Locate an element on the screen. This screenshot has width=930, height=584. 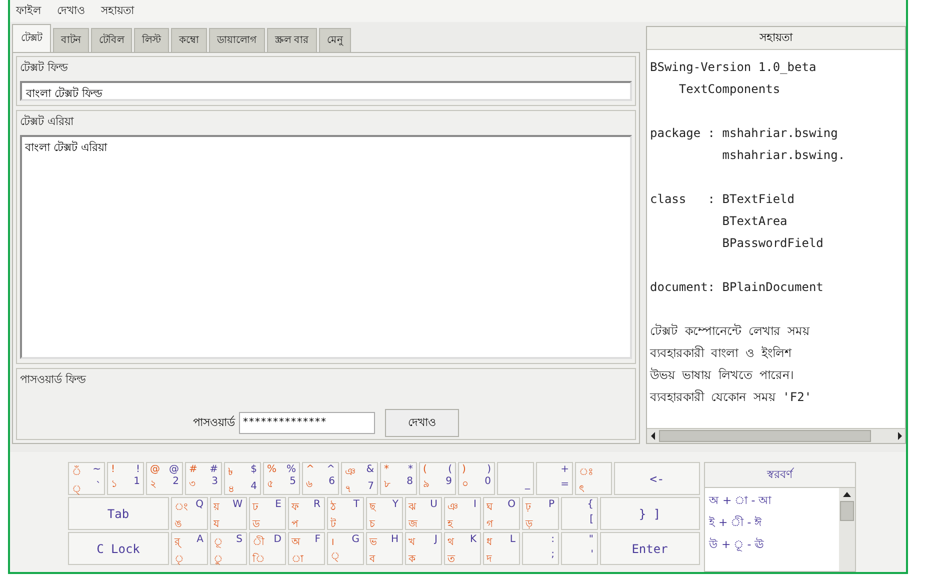
help-text: class : BTextField is located at coordinates (723, 199).